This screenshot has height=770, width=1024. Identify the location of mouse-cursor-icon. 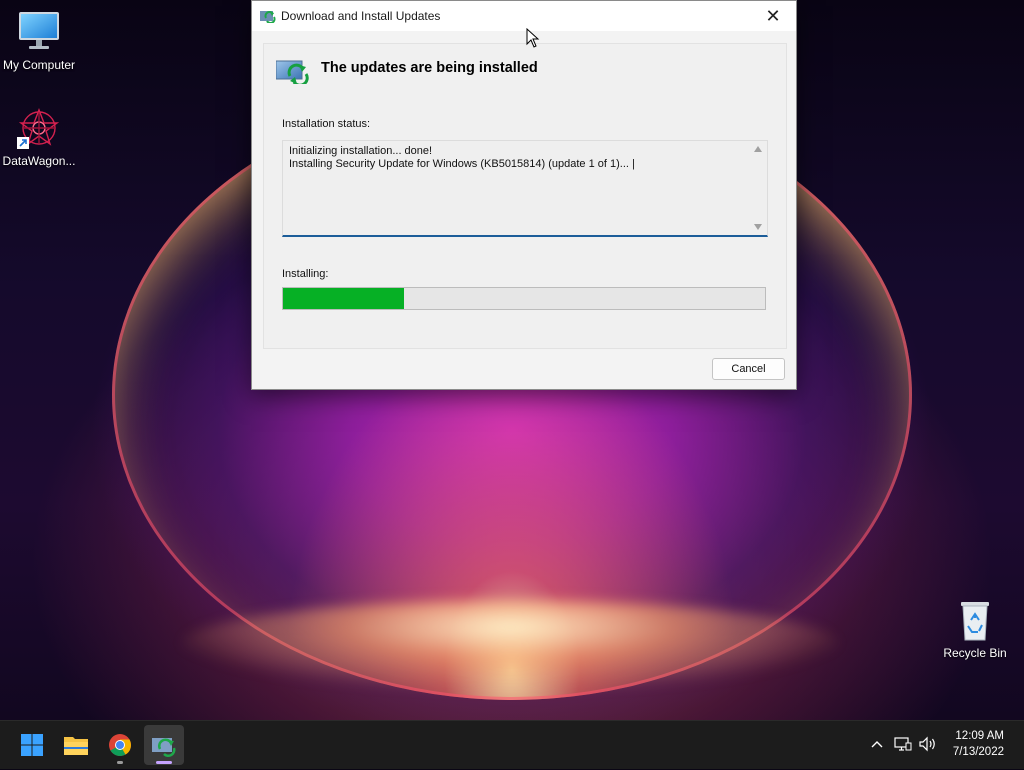
(533, 38).